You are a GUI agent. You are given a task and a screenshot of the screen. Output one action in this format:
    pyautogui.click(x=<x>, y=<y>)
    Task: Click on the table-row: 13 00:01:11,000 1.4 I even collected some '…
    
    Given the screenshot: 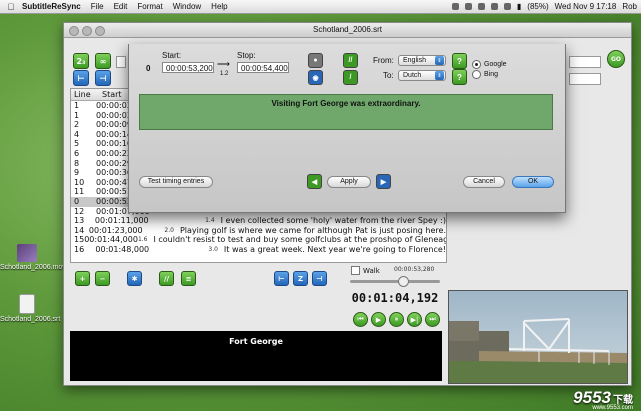 What is the action you would take?
    pyautogui.click(x=258, y=221)
    